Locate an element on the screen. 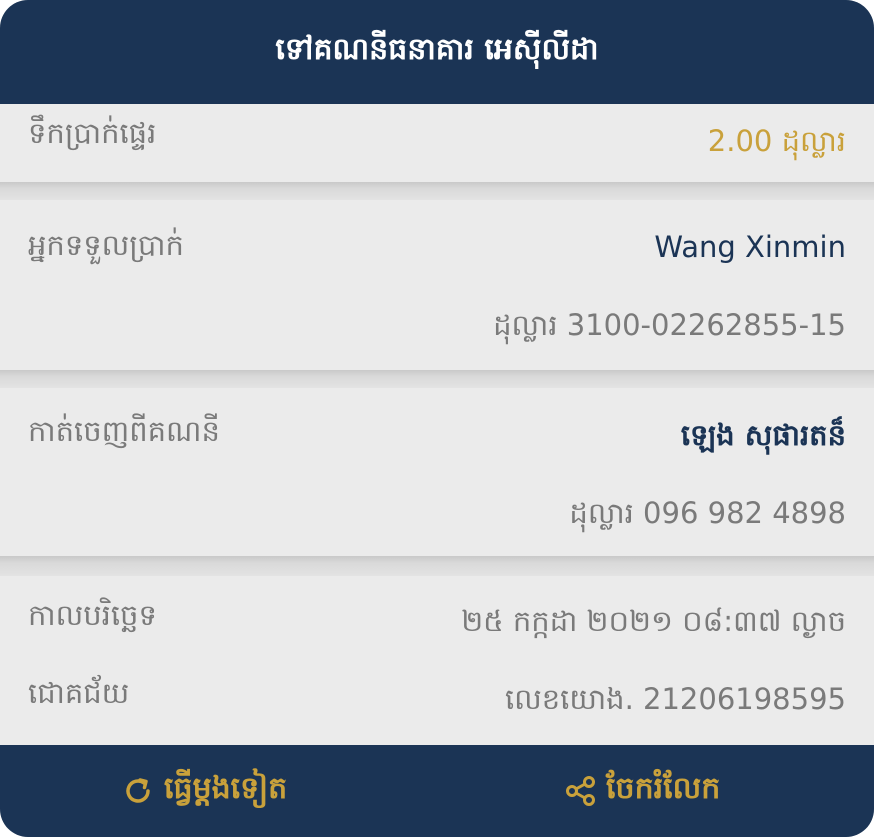  share-button: ចែករំលែក is located at coordinates (642, 791).